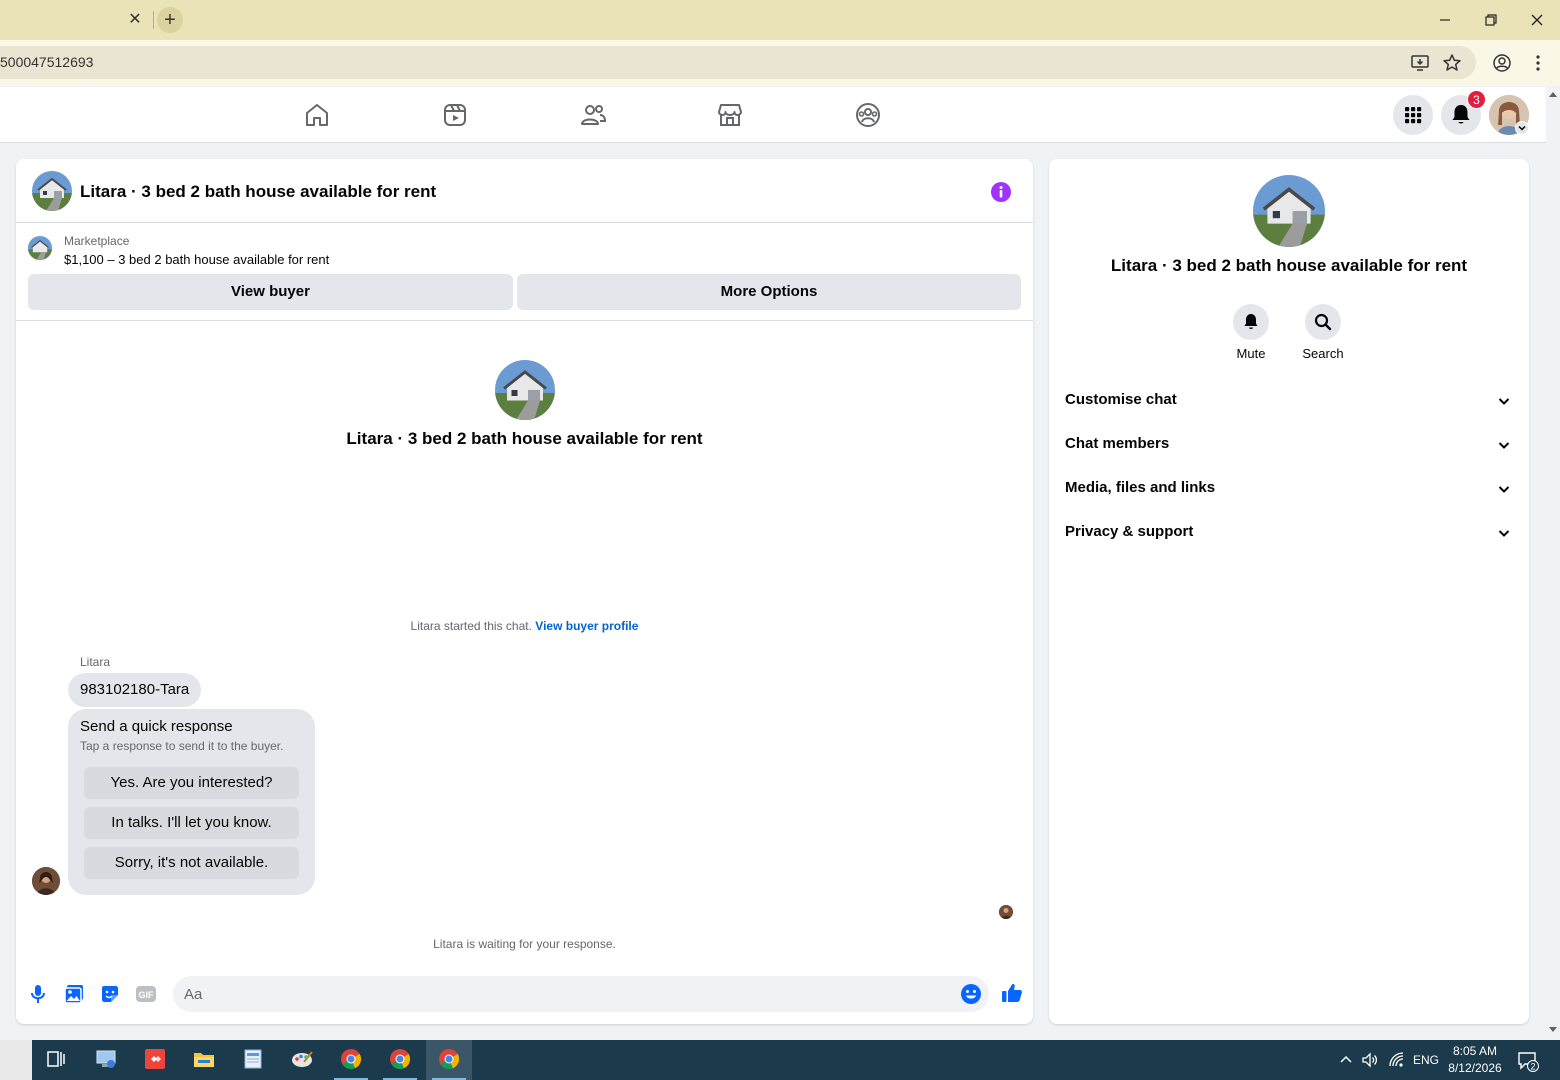 This screenshot has height=1080, width=1560. I want to click on message-composer, so click(581, 994).